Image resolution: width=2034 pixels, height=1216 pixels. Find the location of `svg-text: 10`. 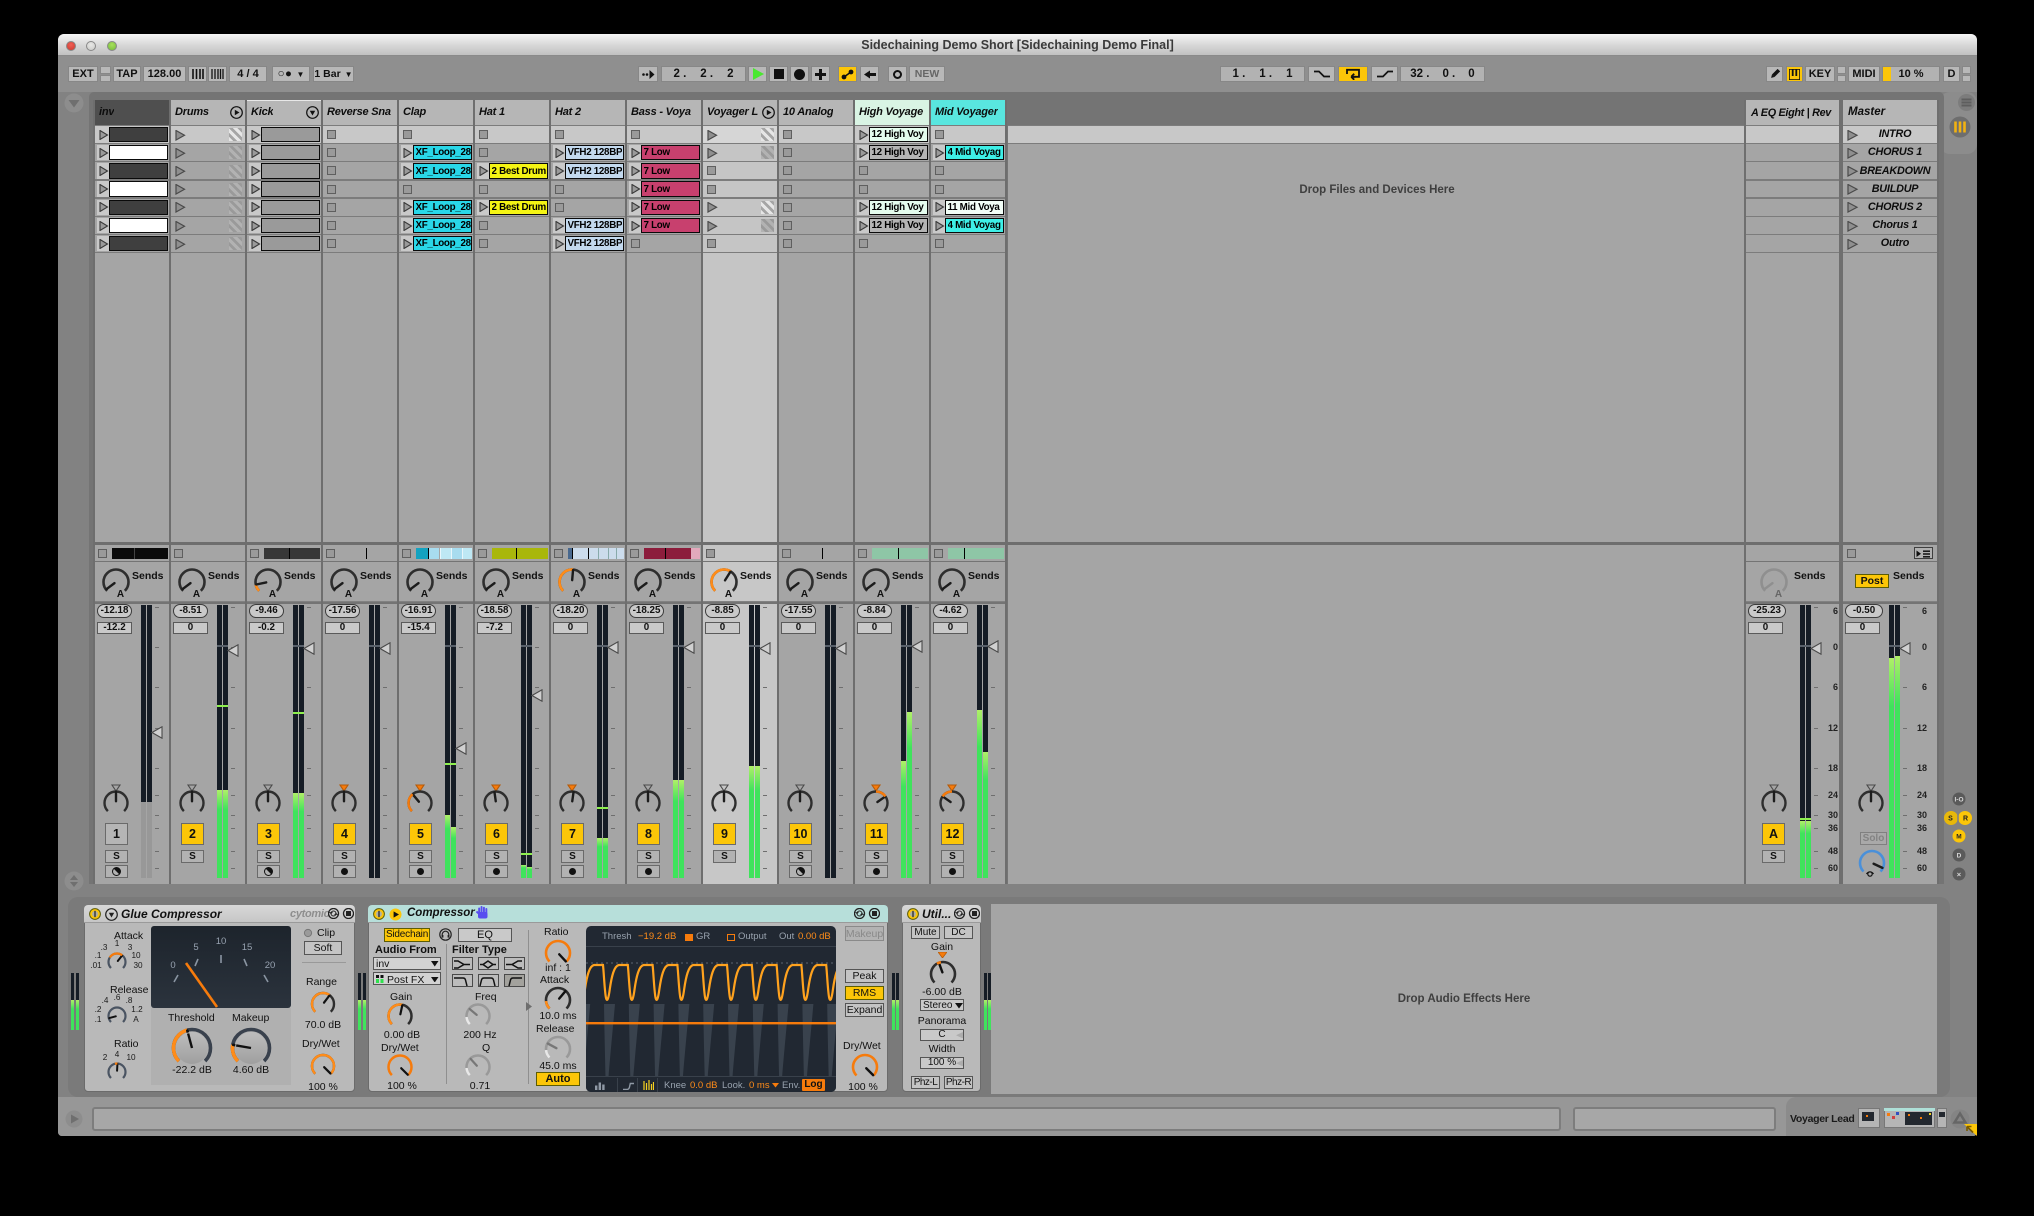

svg-text: 10 is located at coordinates (221, 941).